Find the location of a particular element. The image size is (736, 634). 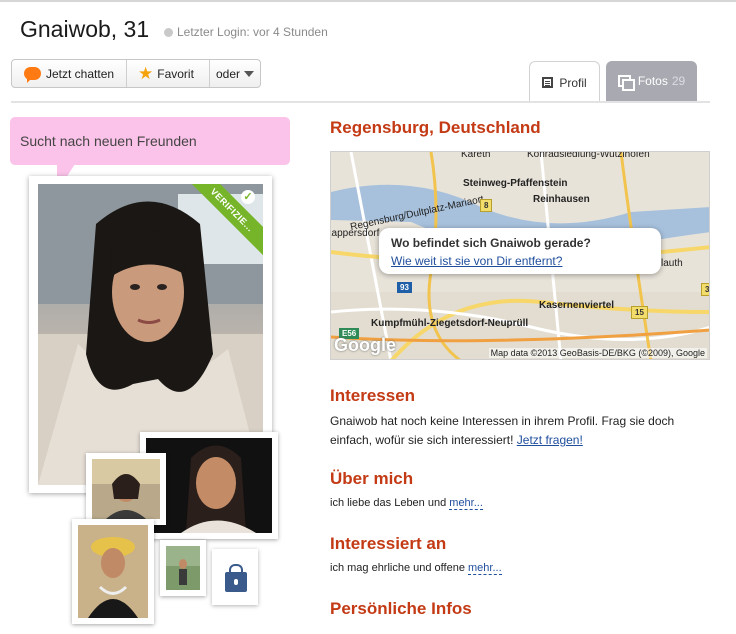

more-actions-dropdown: oder is located at coordinates (235, 73).